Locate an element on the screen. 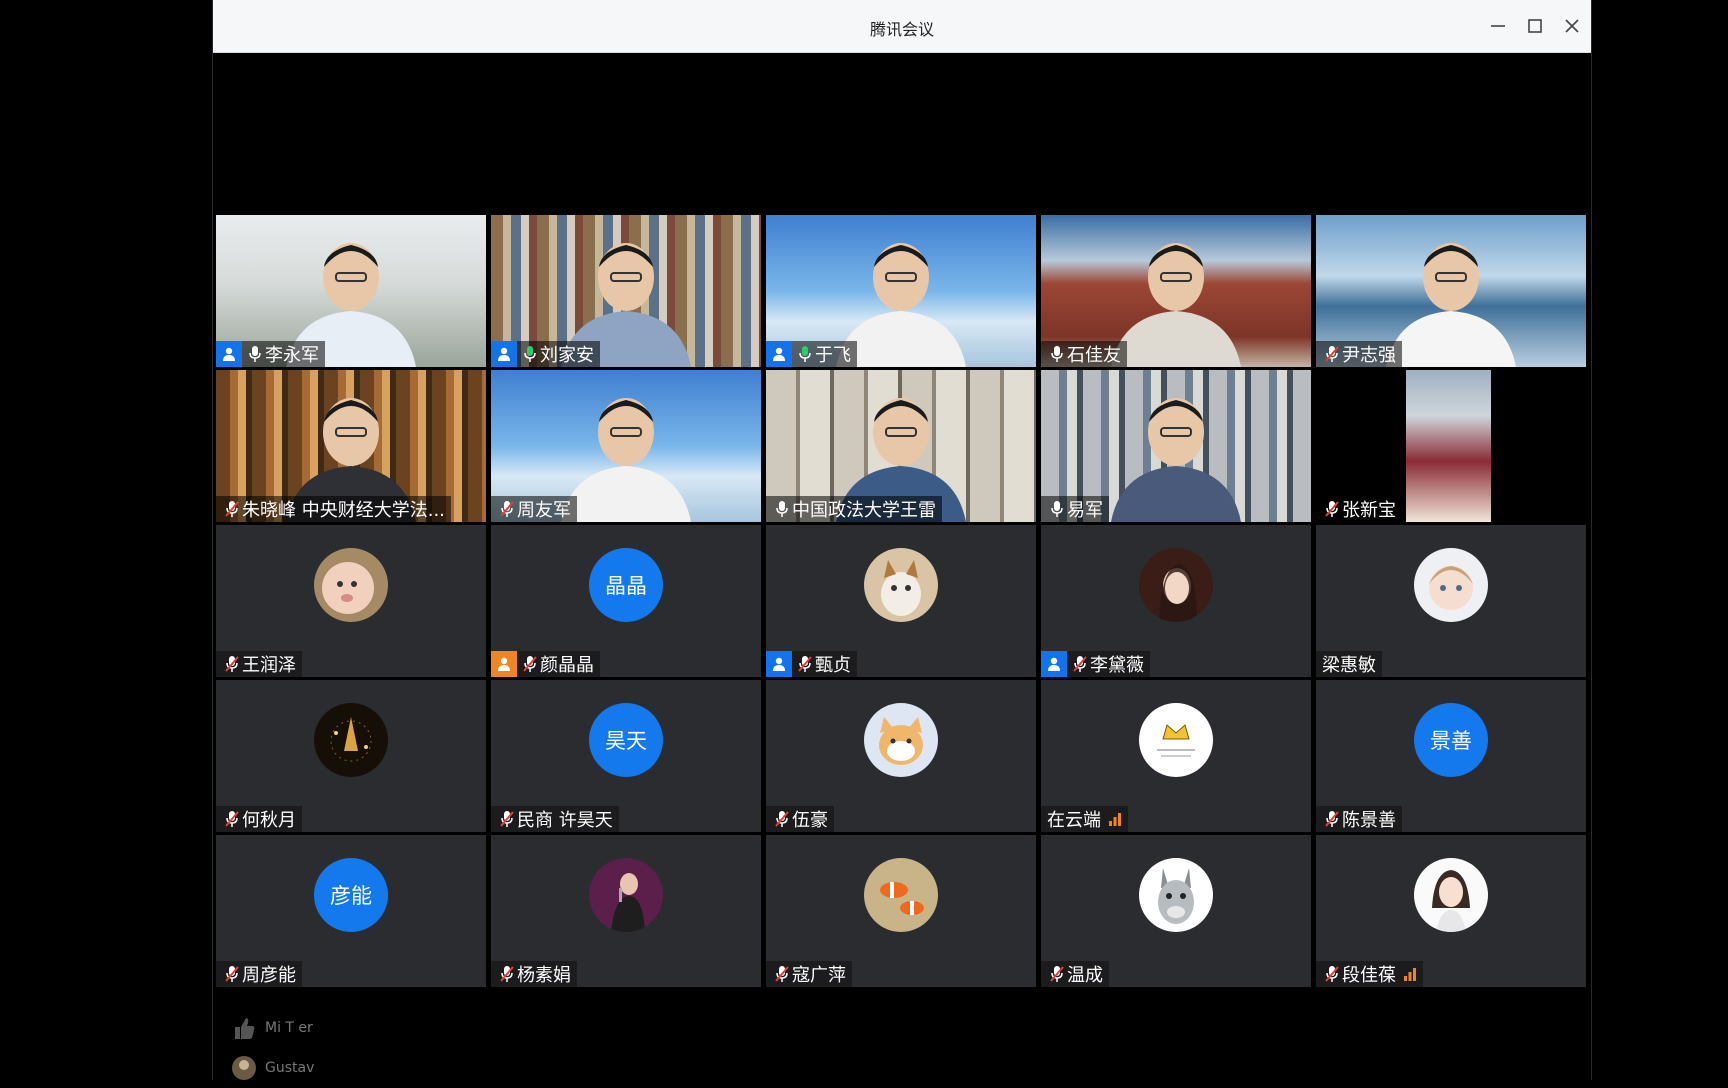 The height and width of the screenshot is (1088, 1728). girl-avatar-icon is located at coordinates (1451, 895).